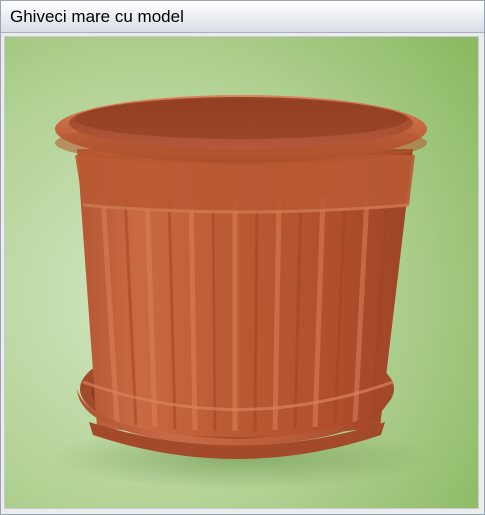  Describe the element at coordinates (242, 17) in the screenshot. I see `title-bar: Ghiveci mare cu model` at that location.